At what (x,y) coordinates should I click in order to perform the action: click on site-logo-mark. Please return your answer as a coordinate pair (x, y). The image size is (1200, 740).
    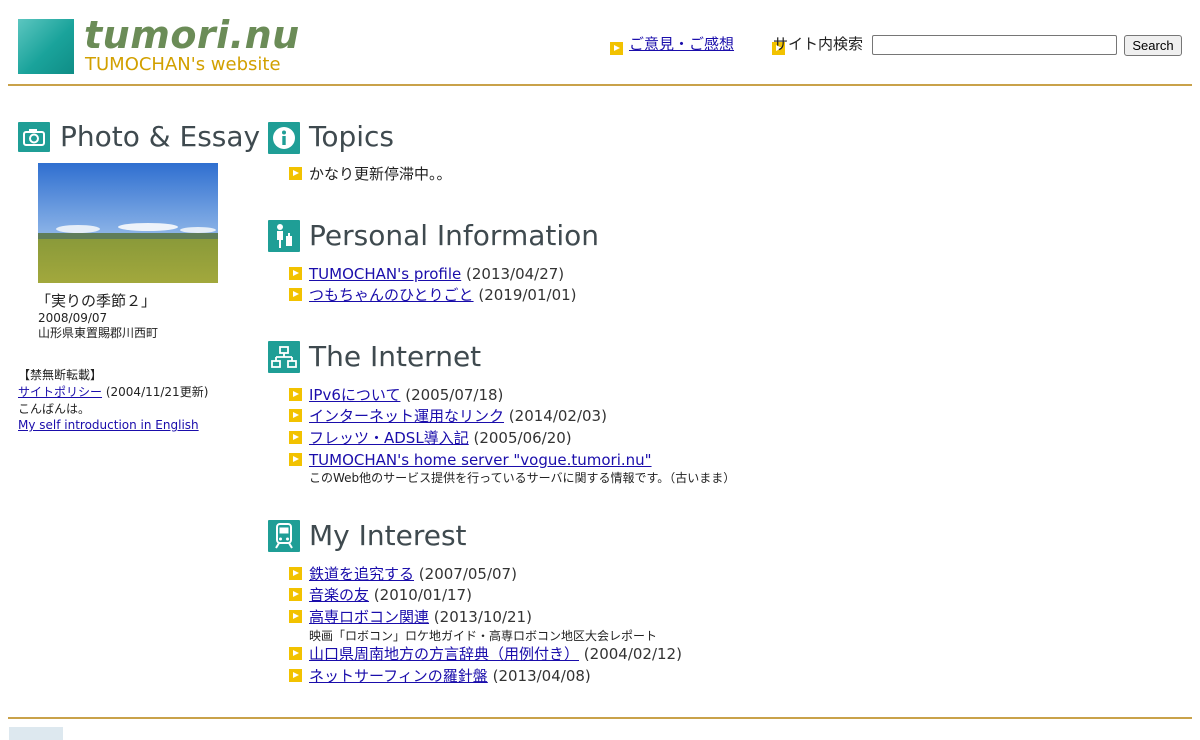
    Looking at the image, I should click on (46, 46).